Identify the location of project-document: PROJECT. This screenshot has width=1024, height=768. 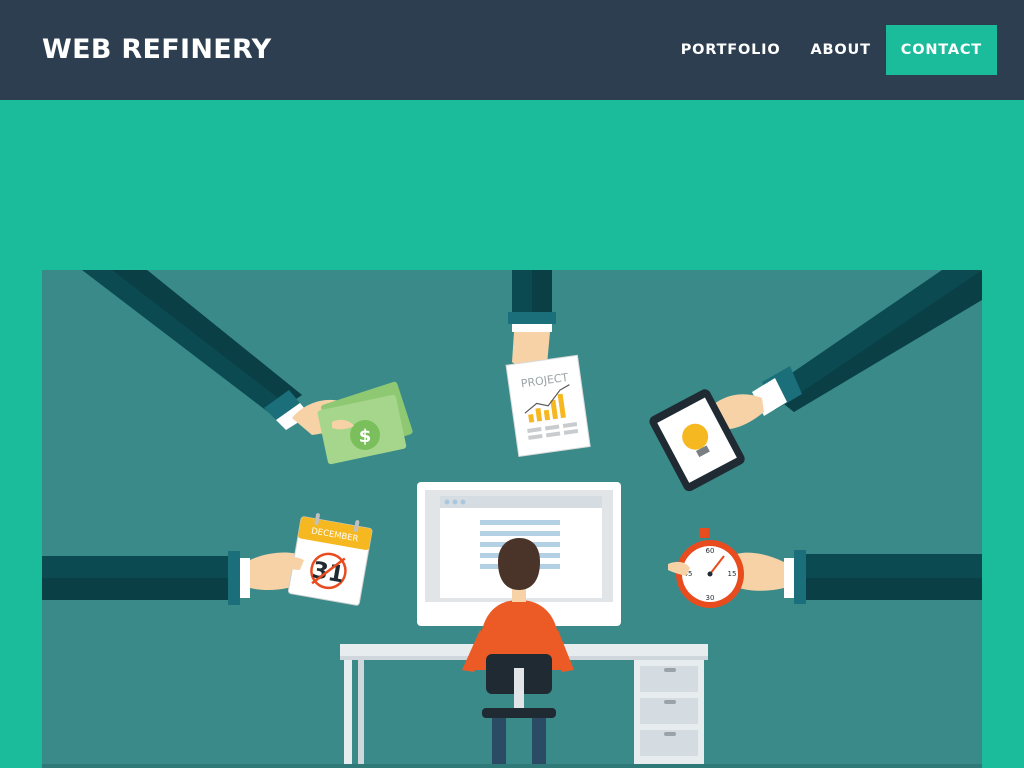
(548, 405).